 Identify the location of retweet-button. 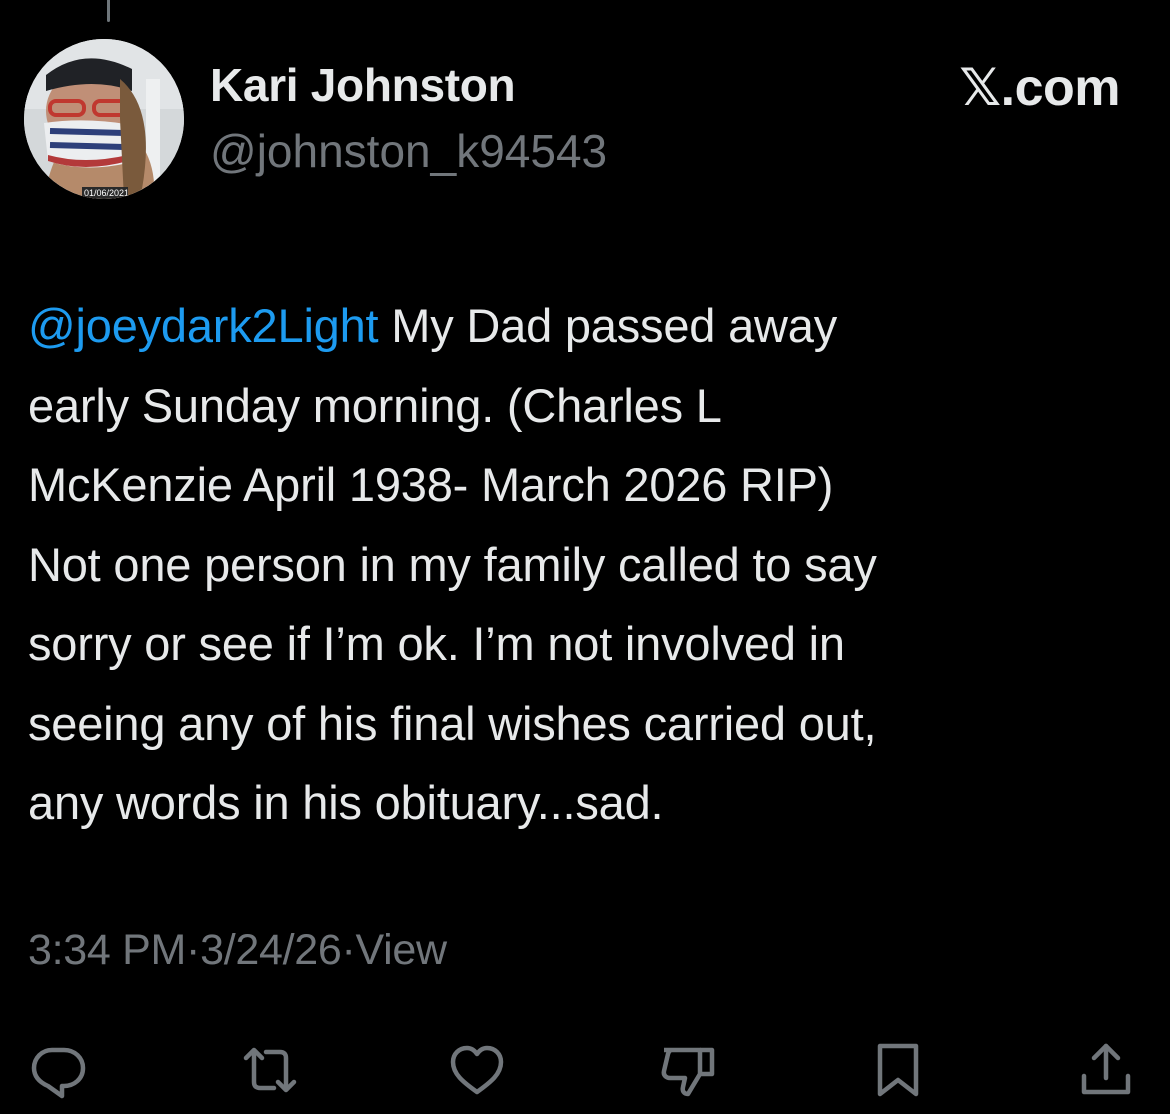
(270, 1070).